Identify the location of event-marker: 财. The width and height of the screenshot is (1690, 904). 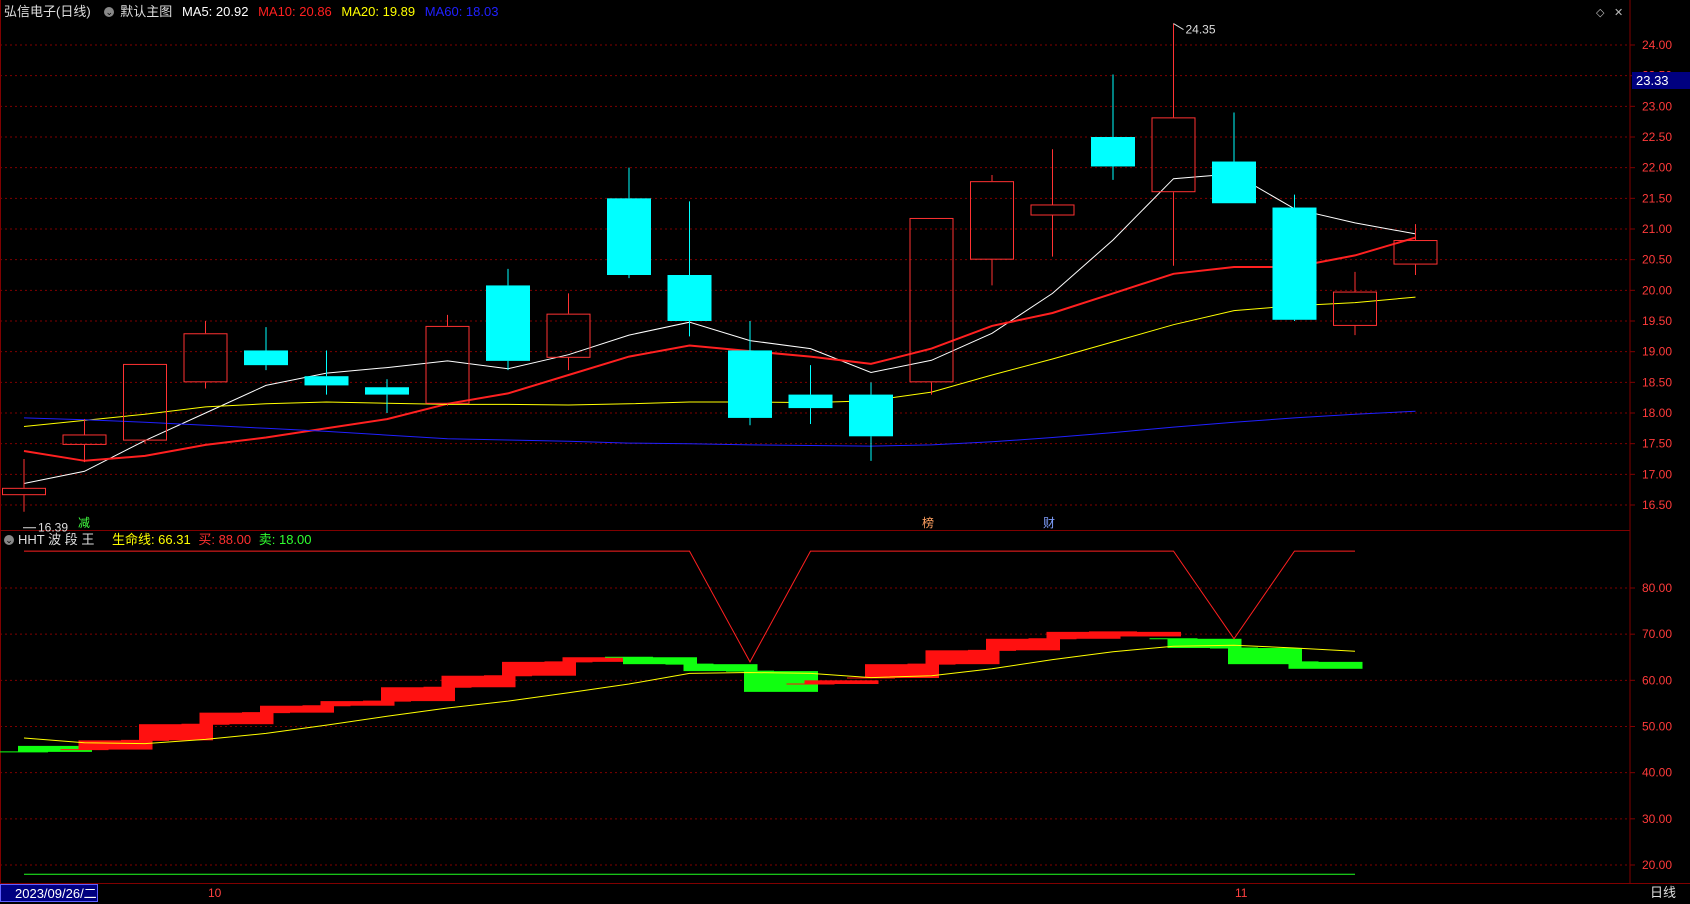
(1049, 523).